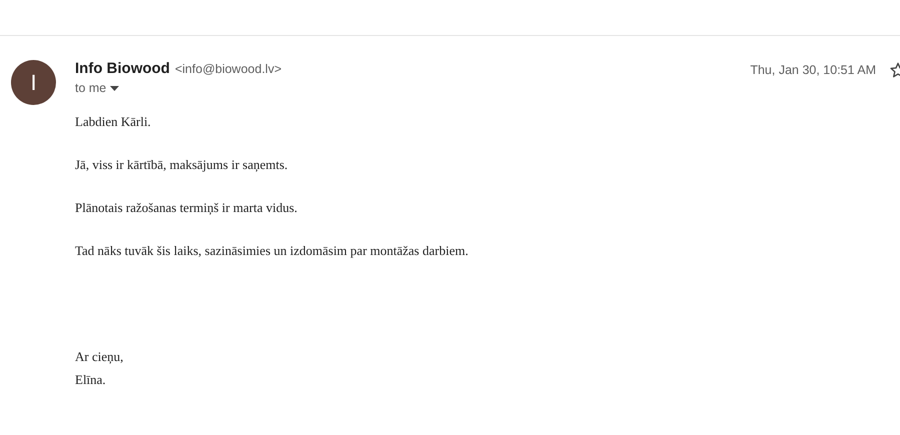 This screenshot has height=435, width=900. I want to click on avatar: I, so click(33, 82).